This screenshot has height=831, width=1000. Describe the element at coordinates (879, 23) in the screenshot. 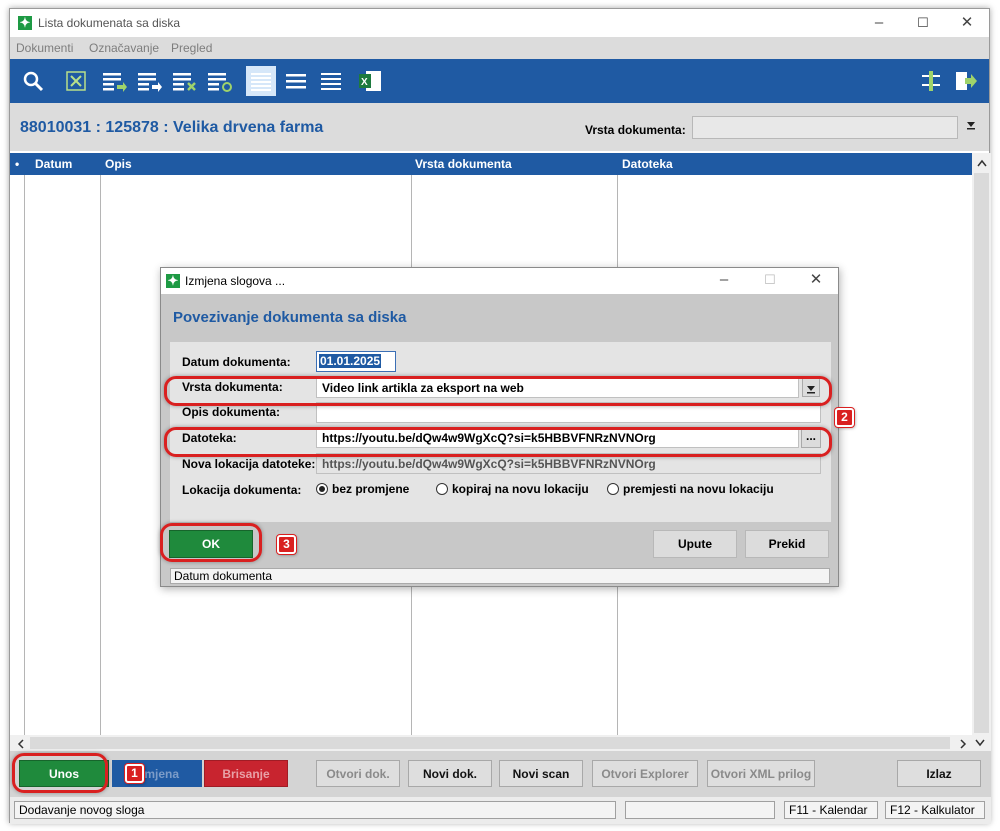

I see `minimize-button: –` at that location.